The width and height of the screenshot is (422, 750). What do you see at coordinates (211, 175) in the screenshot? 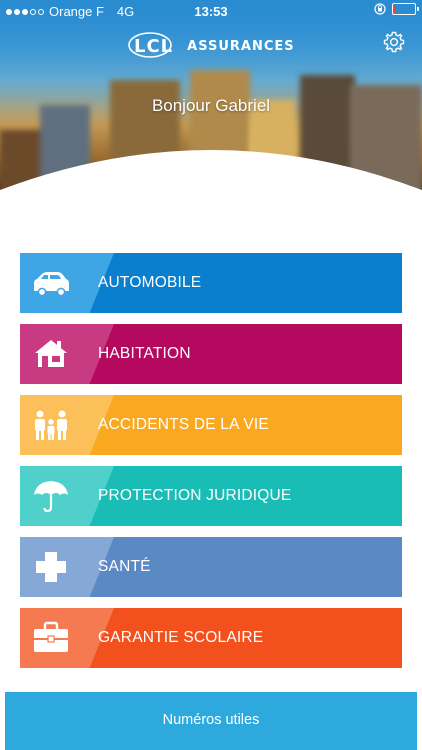
I see `hero-curve` at bounding box center [211, 175].